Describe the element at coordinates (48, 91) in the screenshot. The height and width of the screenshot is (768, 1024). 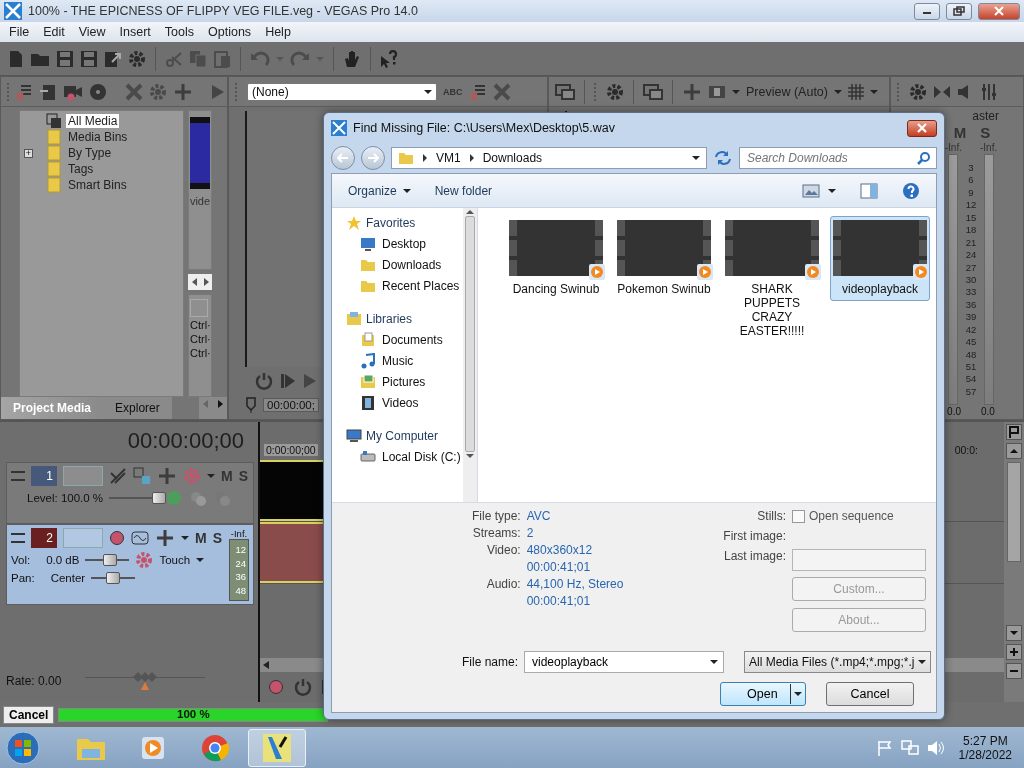
I see `import-media-icon` at that location.